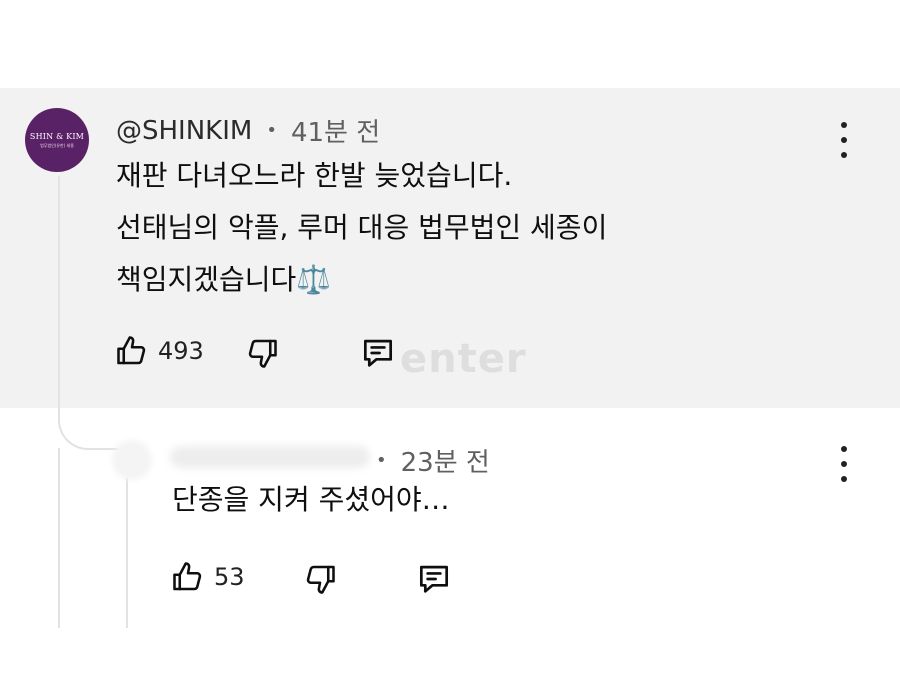 The width and height of the screenshot is (900, 687). I want to click on avatar: SHIN & KIM 법무법인(유한) 세종, so click(57, 140).